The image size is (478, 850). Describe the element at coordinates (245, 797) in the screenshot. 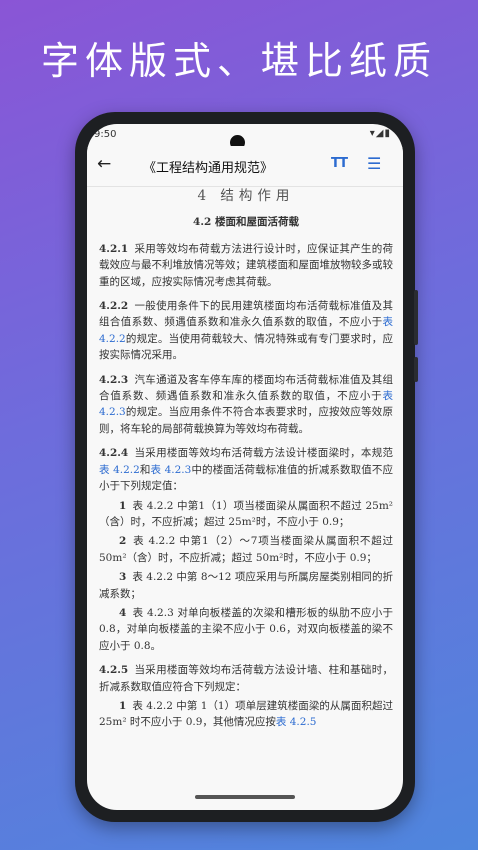

I see `home-indicator` at that location.